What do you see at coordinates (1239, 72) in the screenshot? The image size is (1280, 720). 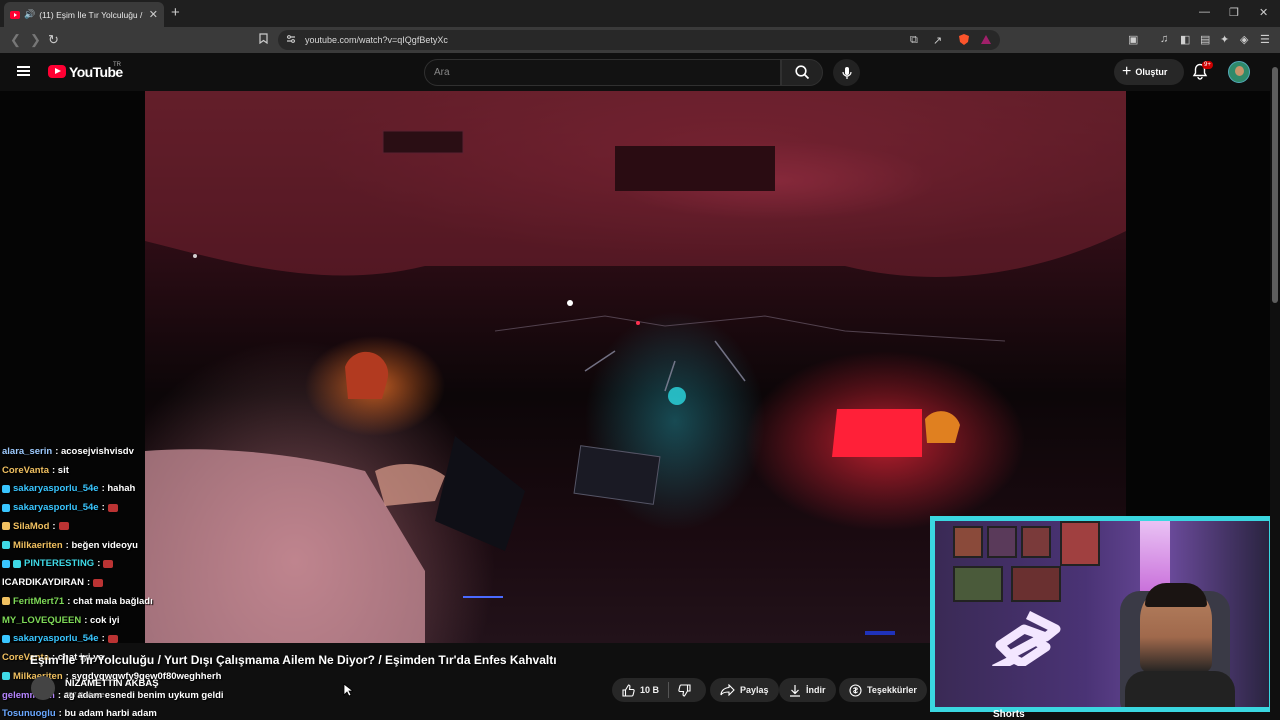 I see `account-avatar` at bounding box center [1239, 72].